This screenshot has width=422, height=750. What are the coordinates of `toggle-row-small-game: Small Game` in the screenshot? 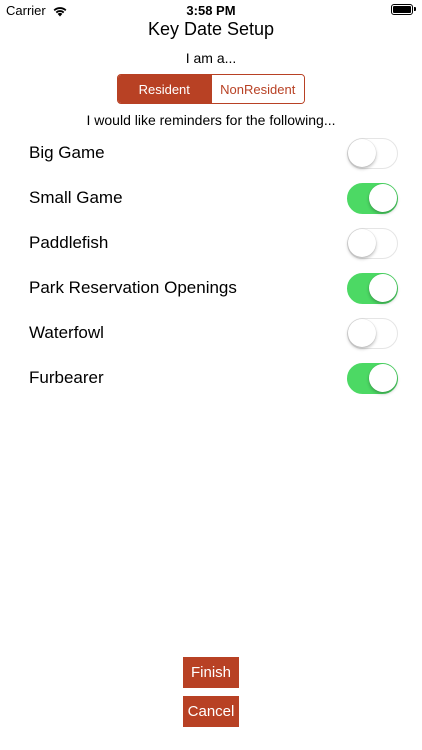 It's located at (211, 199).